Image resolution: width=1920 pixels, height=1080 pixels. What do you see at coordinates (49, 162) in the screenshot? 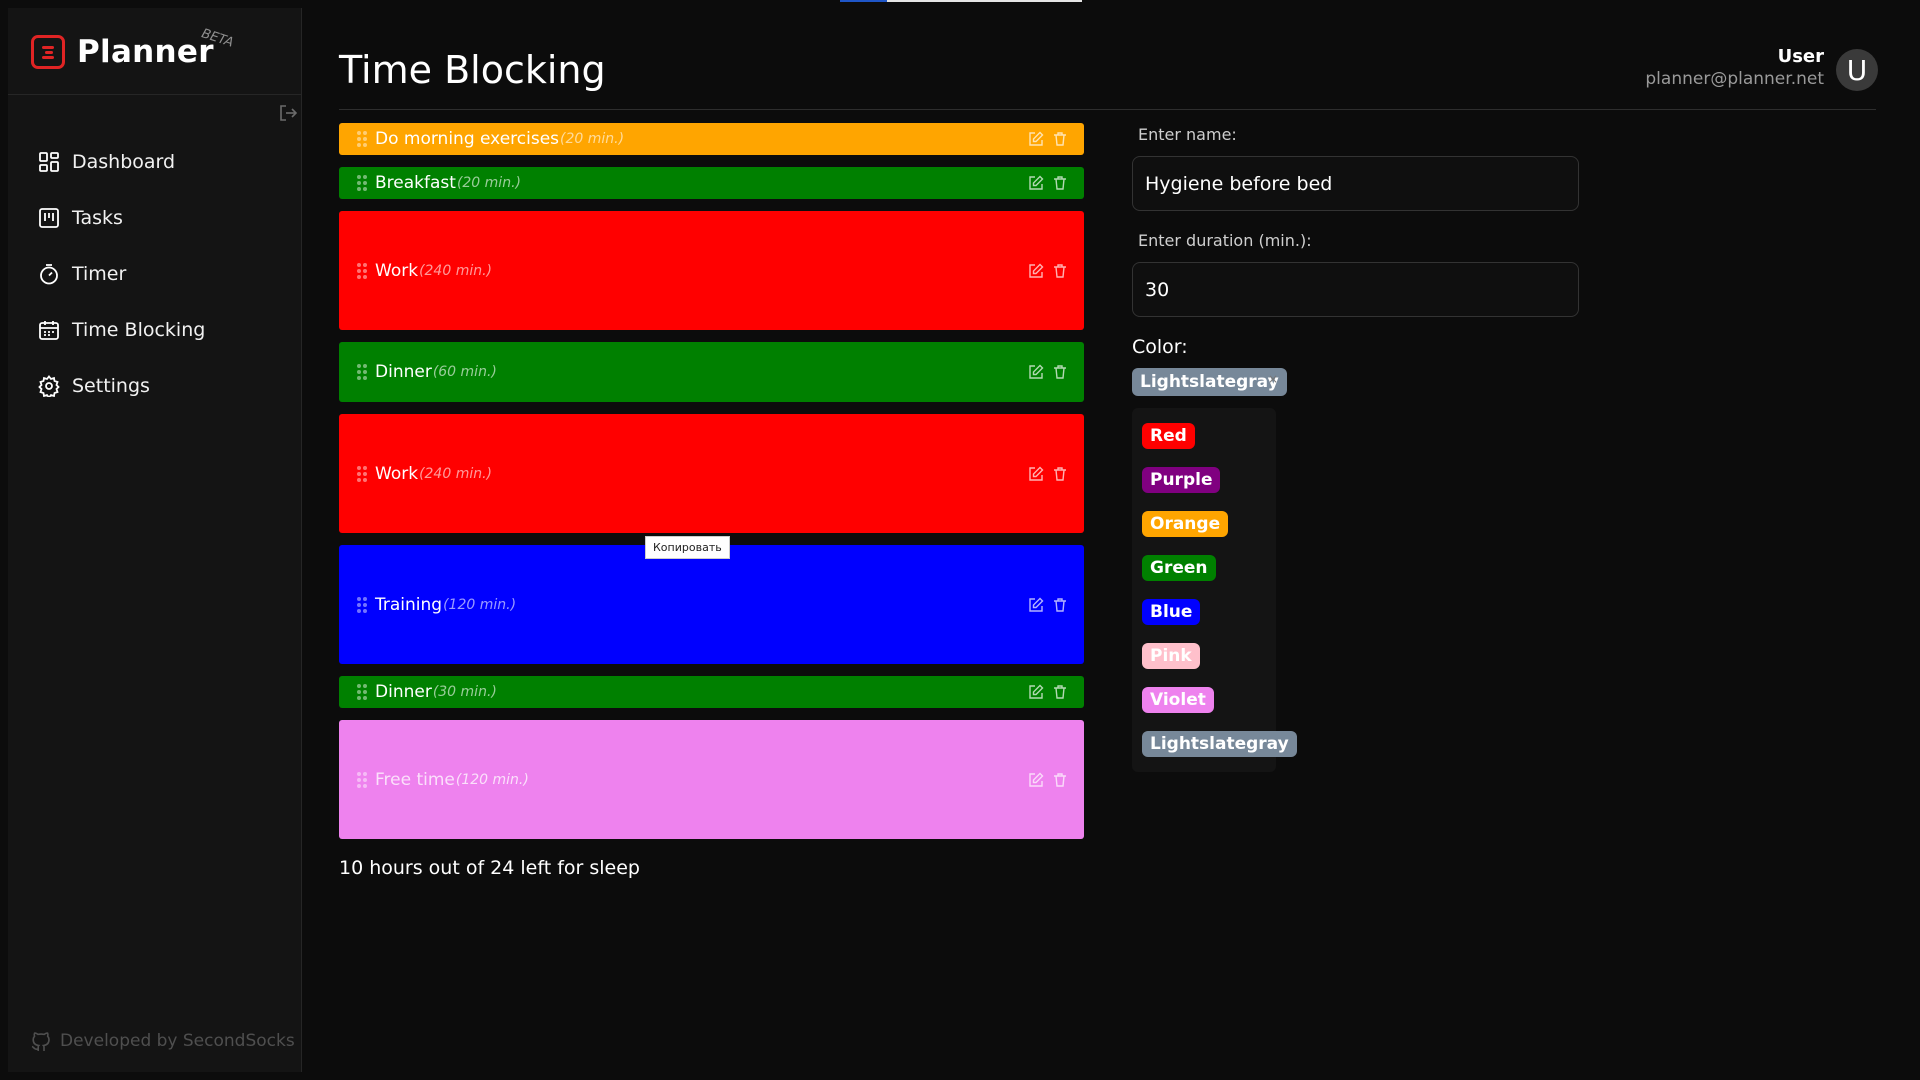
I see `dashboard-icon` at bounding box center [49, 162].